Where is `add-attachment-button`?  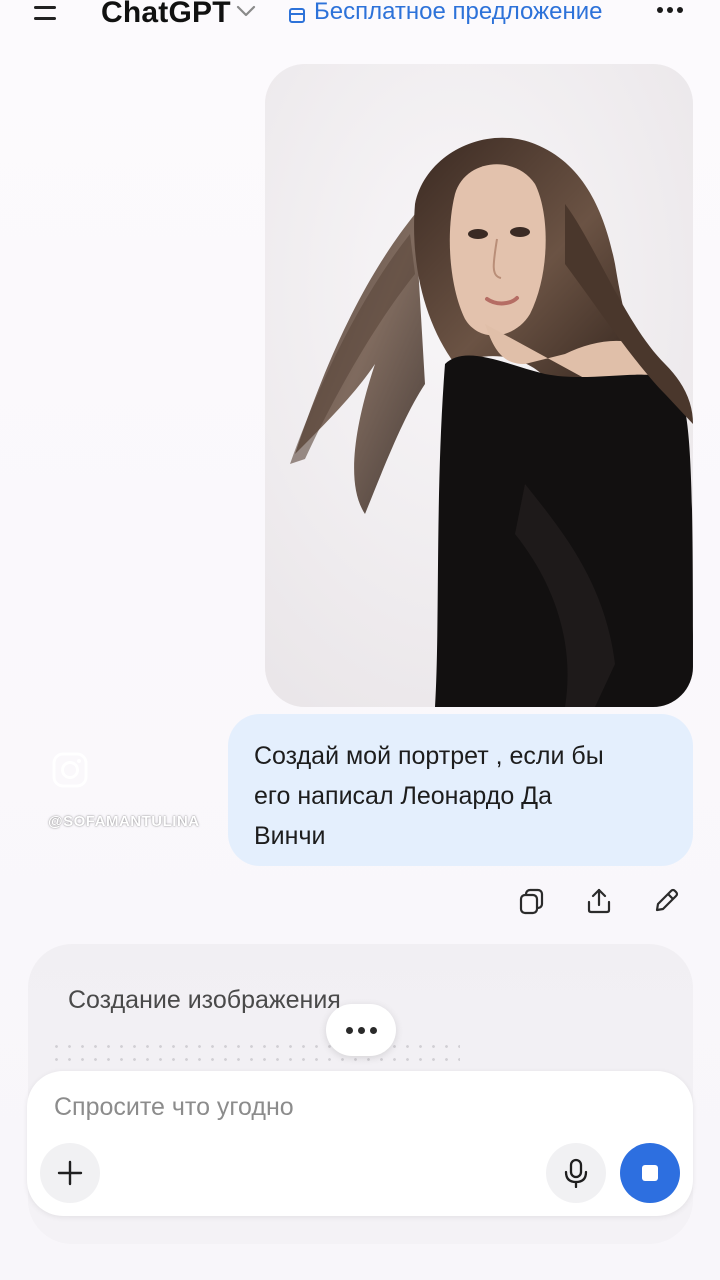 add-attachment-button is located at coordinates (70, 1173).